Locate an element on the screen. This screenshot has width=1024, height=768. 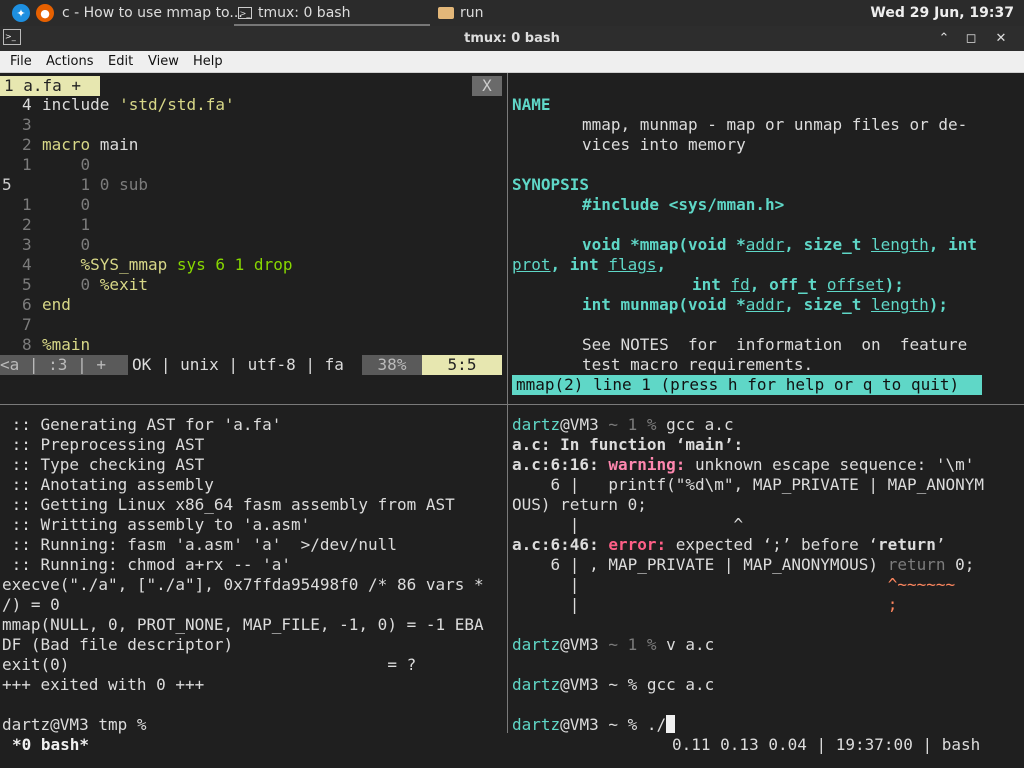
log-line: DF (Bad file descriptor) is located at coordinates (118, 644).